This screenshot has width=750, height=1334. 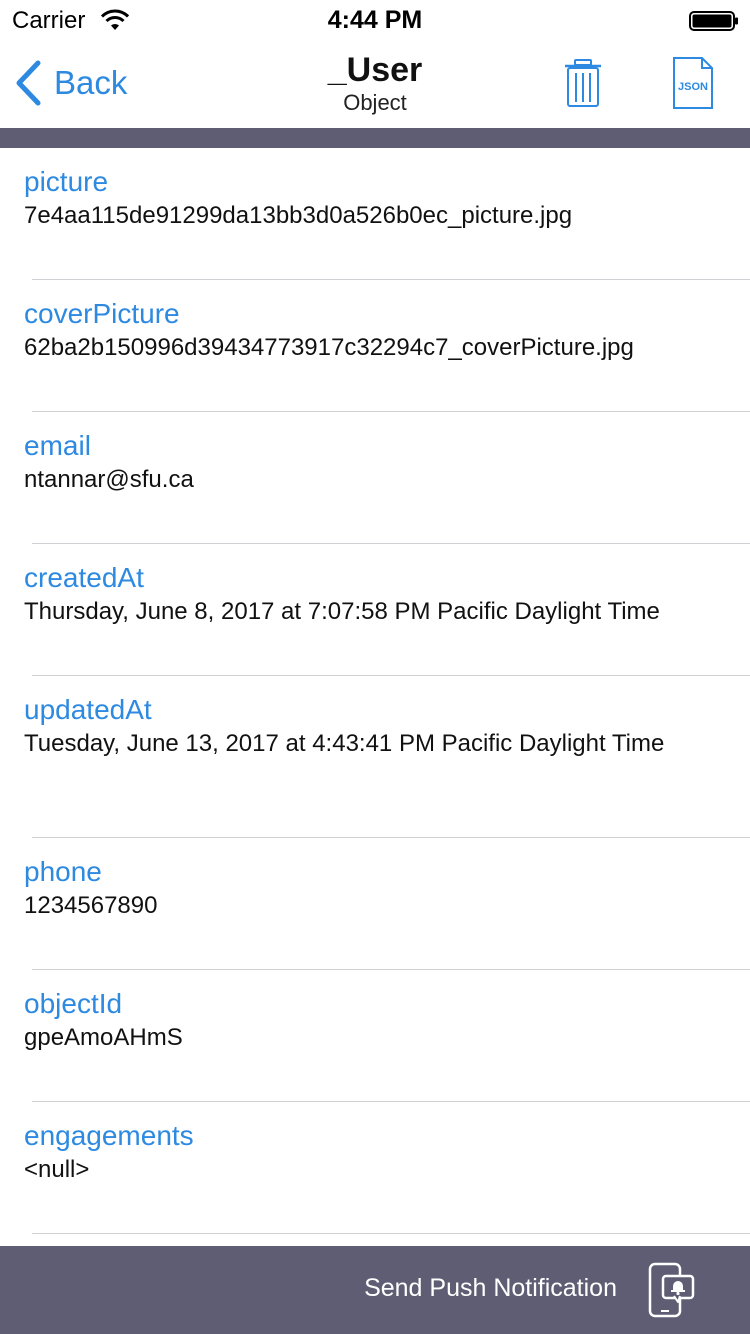 What do you see at coordinates (57, 445) in the screenshot?
I see `field-key: email` at bounding box center [57, 445].